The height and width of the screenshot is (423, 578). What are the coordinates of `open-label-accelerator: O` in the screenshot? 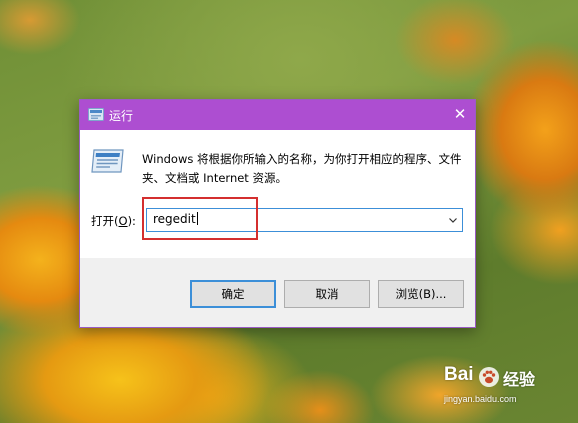 It's located at (123, 221).